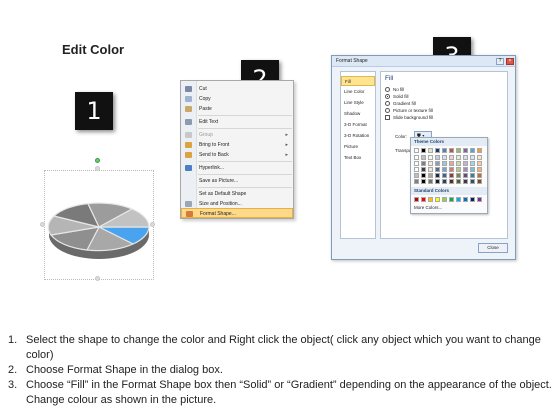  What do you see at coordinates (97, 160) in the screenshot?
I see `rotation-handle` at bounding box center [97, 160].